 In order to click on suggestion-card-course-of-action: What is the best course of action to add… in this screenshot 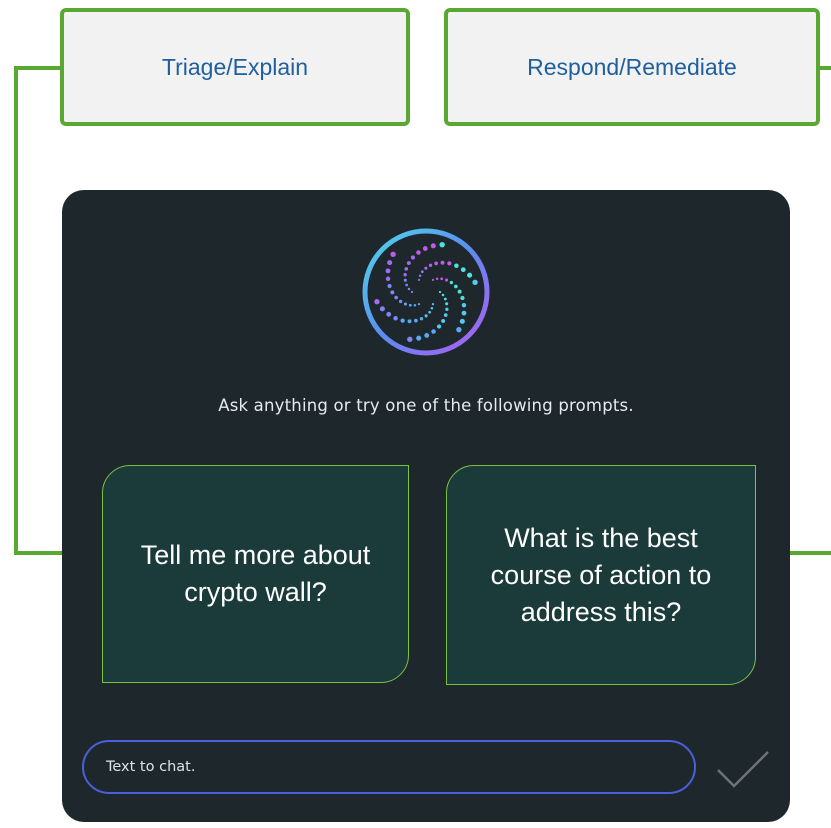, I will do `click(601, 575)`.